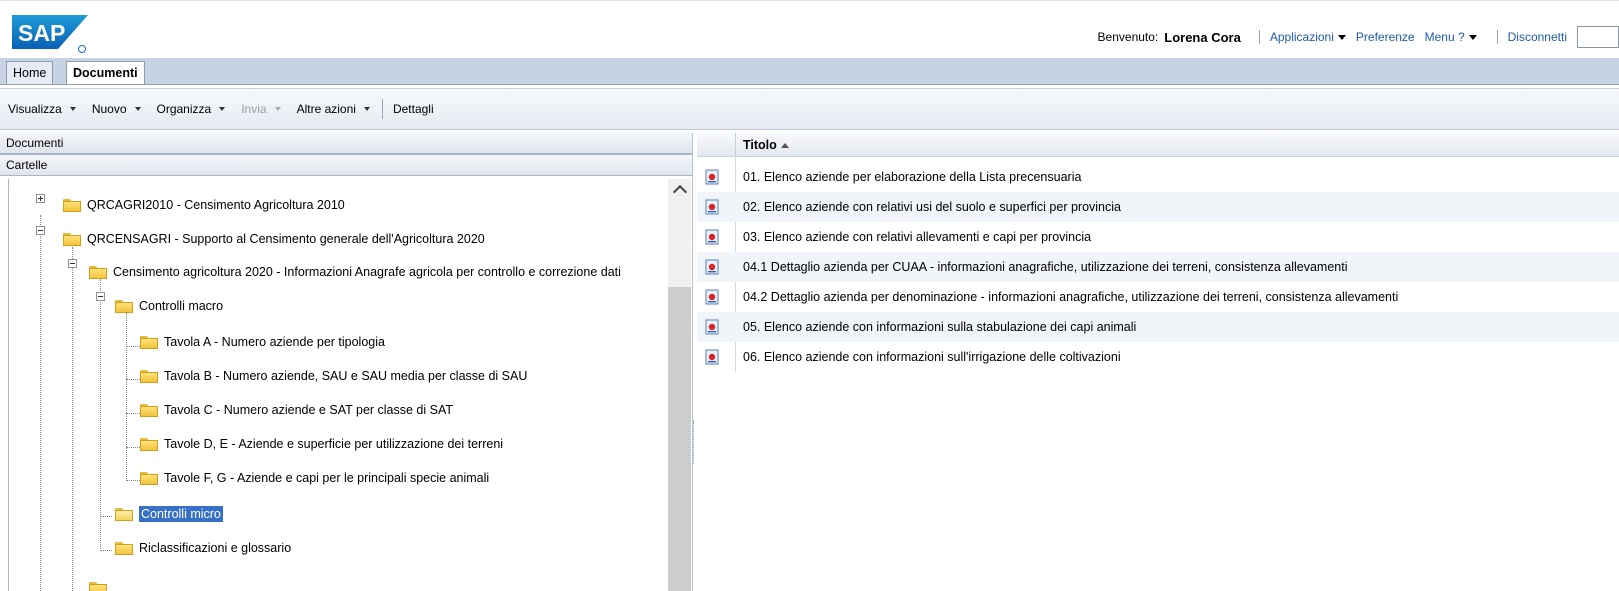  I want to click on tab-documenti: Documenti, so click(105, 72).